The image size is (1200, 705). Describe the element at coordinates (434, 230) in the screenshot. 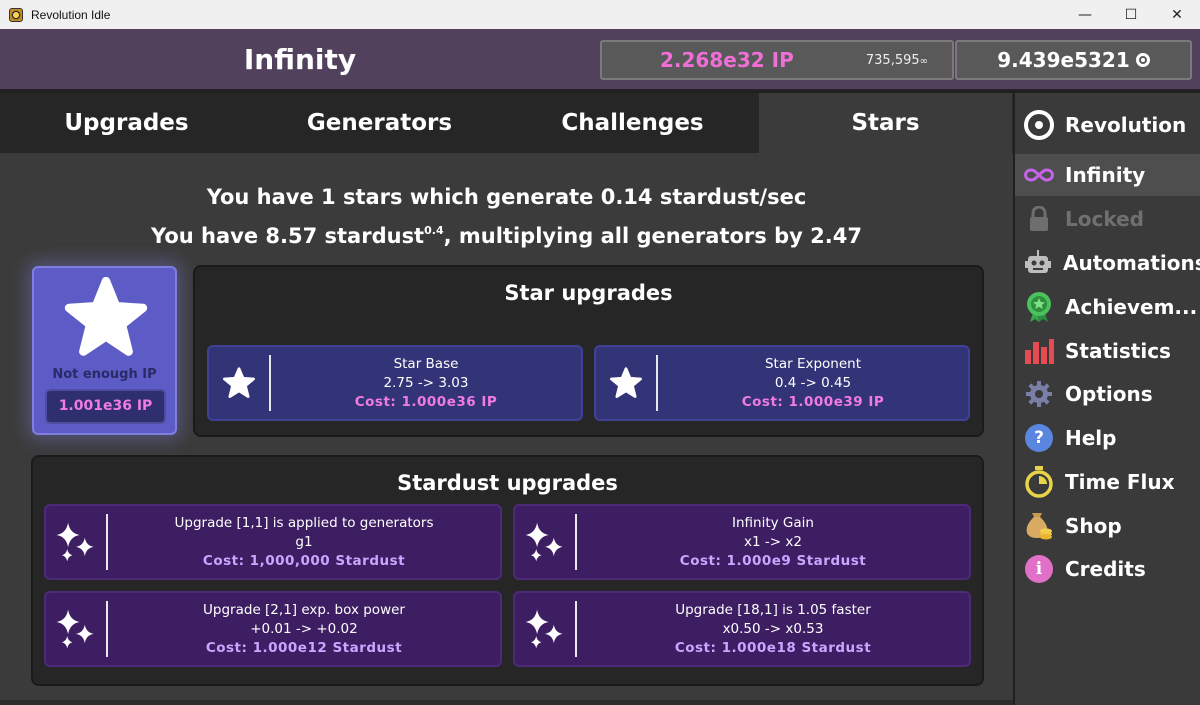

I see `stardust-exponent: 0.4` at that location.